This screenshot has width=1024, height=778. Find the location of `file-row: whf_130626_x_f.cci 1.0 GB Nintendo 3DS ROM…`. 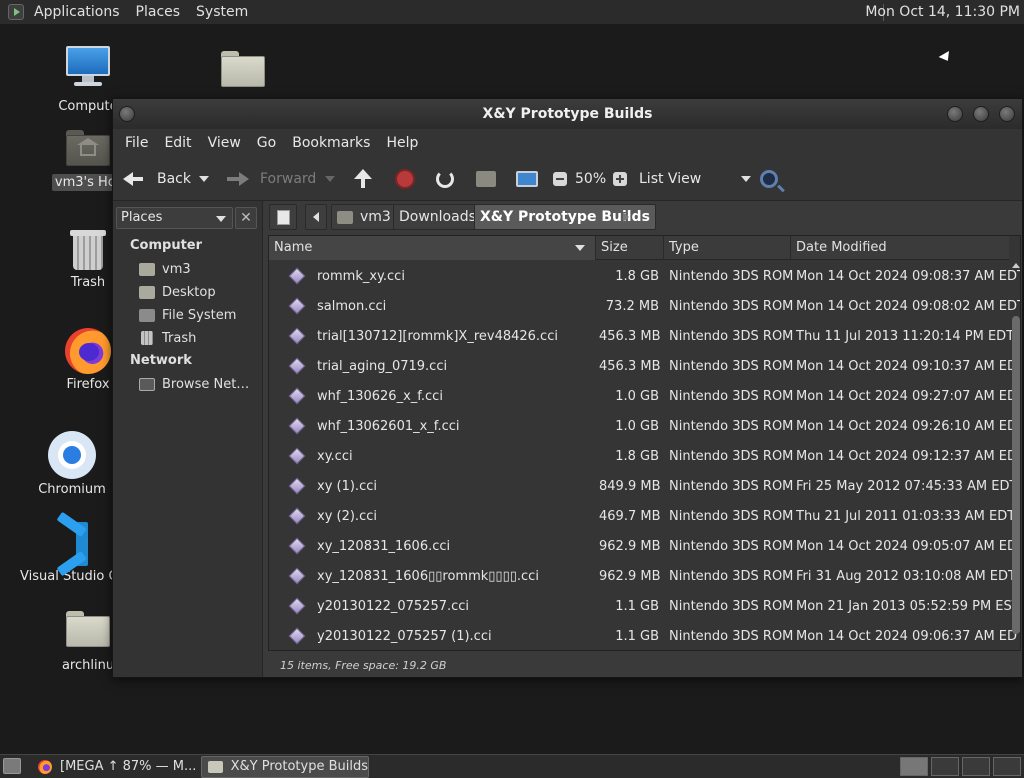

file-row: whf_130626_x_f.cci 1.0 GB Nintendo 3DS ROM… is located at coordinates (644, 397).